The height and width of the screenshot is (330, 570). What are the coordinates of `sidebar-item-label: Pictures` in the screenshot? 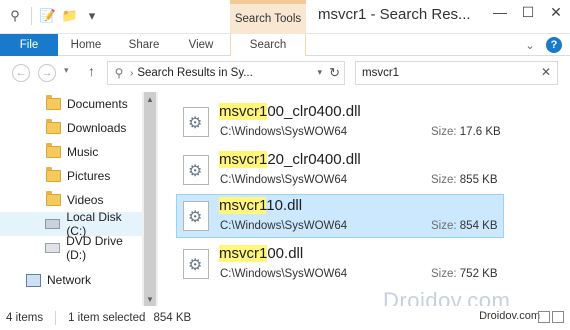 It's located at (89, 176).